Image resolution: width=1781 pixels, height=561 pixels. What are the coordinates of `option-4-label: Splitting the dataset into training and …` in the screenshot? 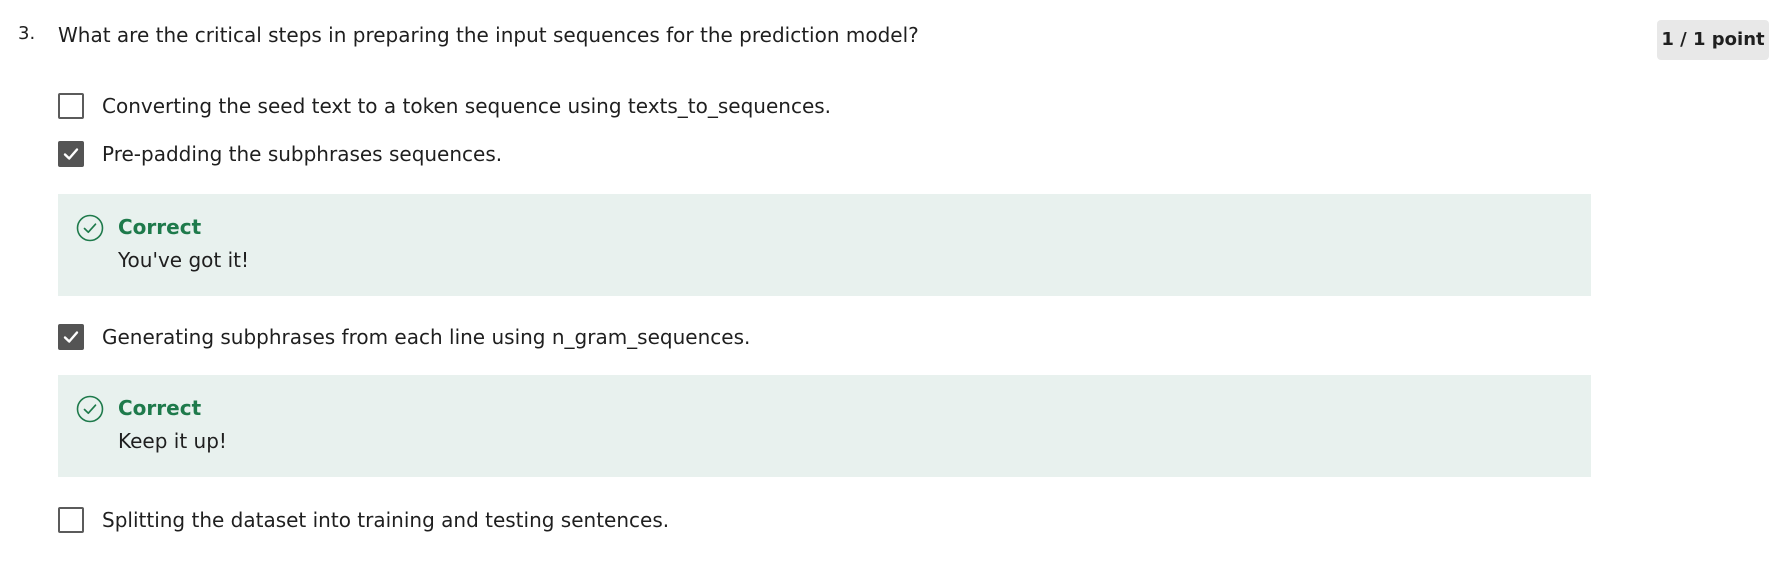 It's located at (386, 520).